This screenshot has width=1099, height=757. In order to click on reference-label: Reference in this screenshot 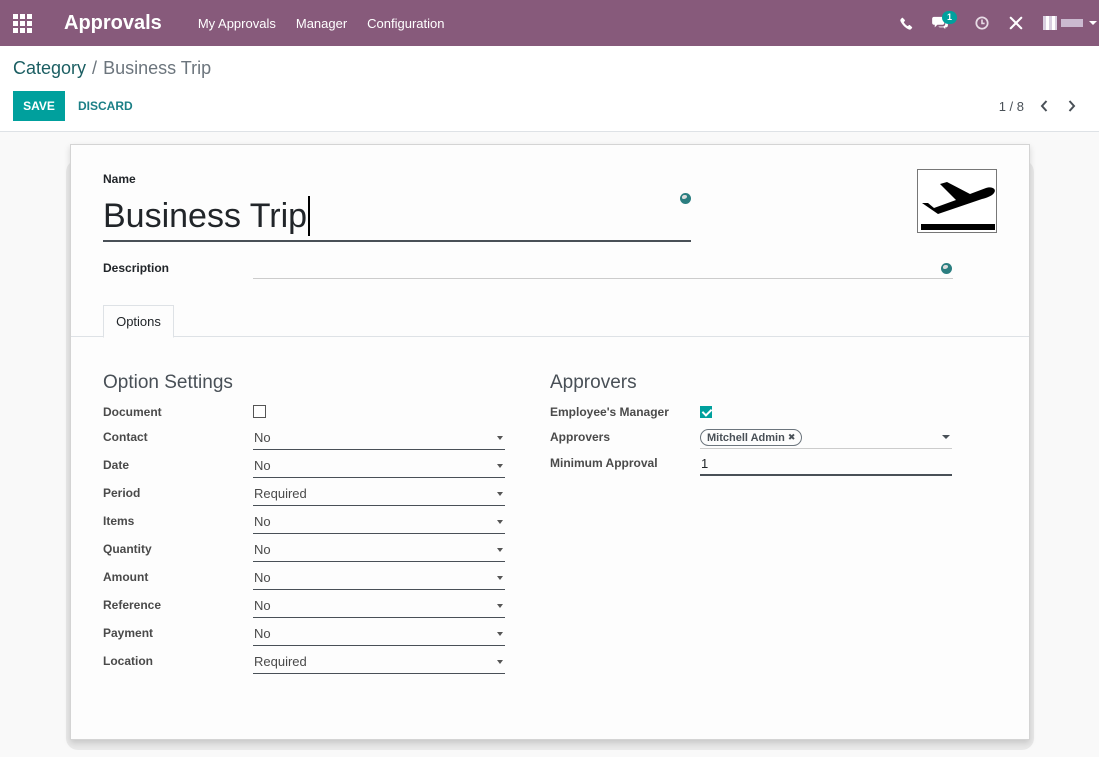, I will do `click(132, 605)`.